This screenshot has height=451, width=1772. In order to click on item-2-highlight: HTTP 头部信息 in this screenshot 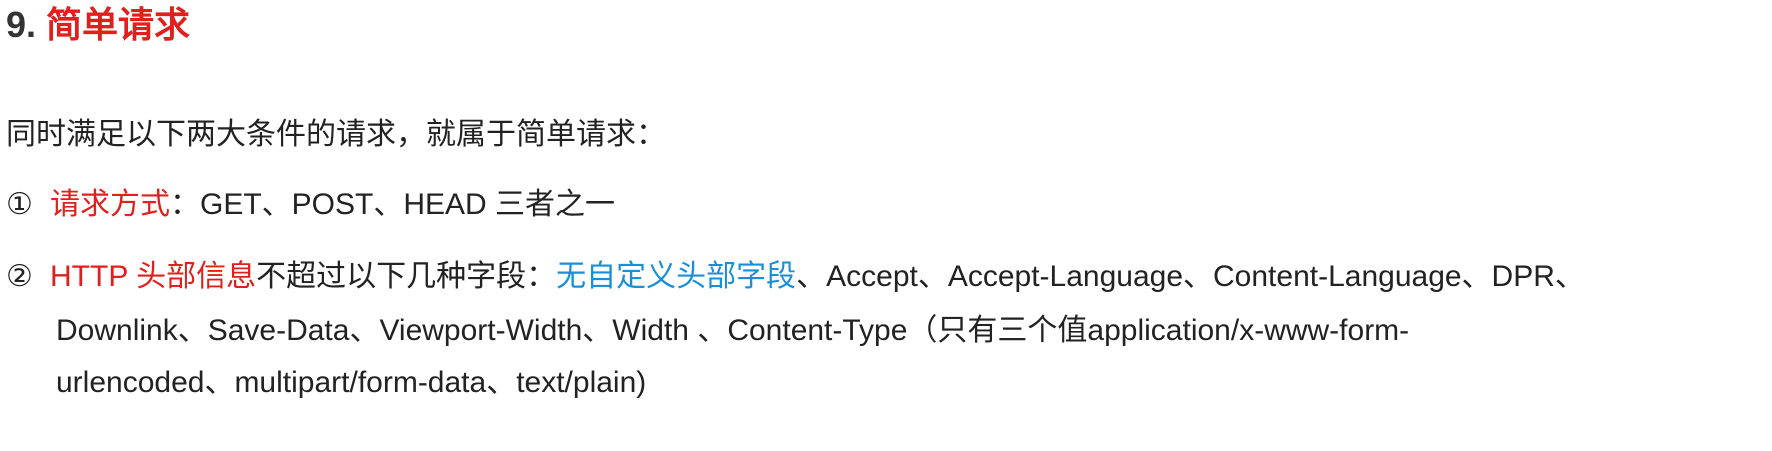, I will do `click(153, 276)`.